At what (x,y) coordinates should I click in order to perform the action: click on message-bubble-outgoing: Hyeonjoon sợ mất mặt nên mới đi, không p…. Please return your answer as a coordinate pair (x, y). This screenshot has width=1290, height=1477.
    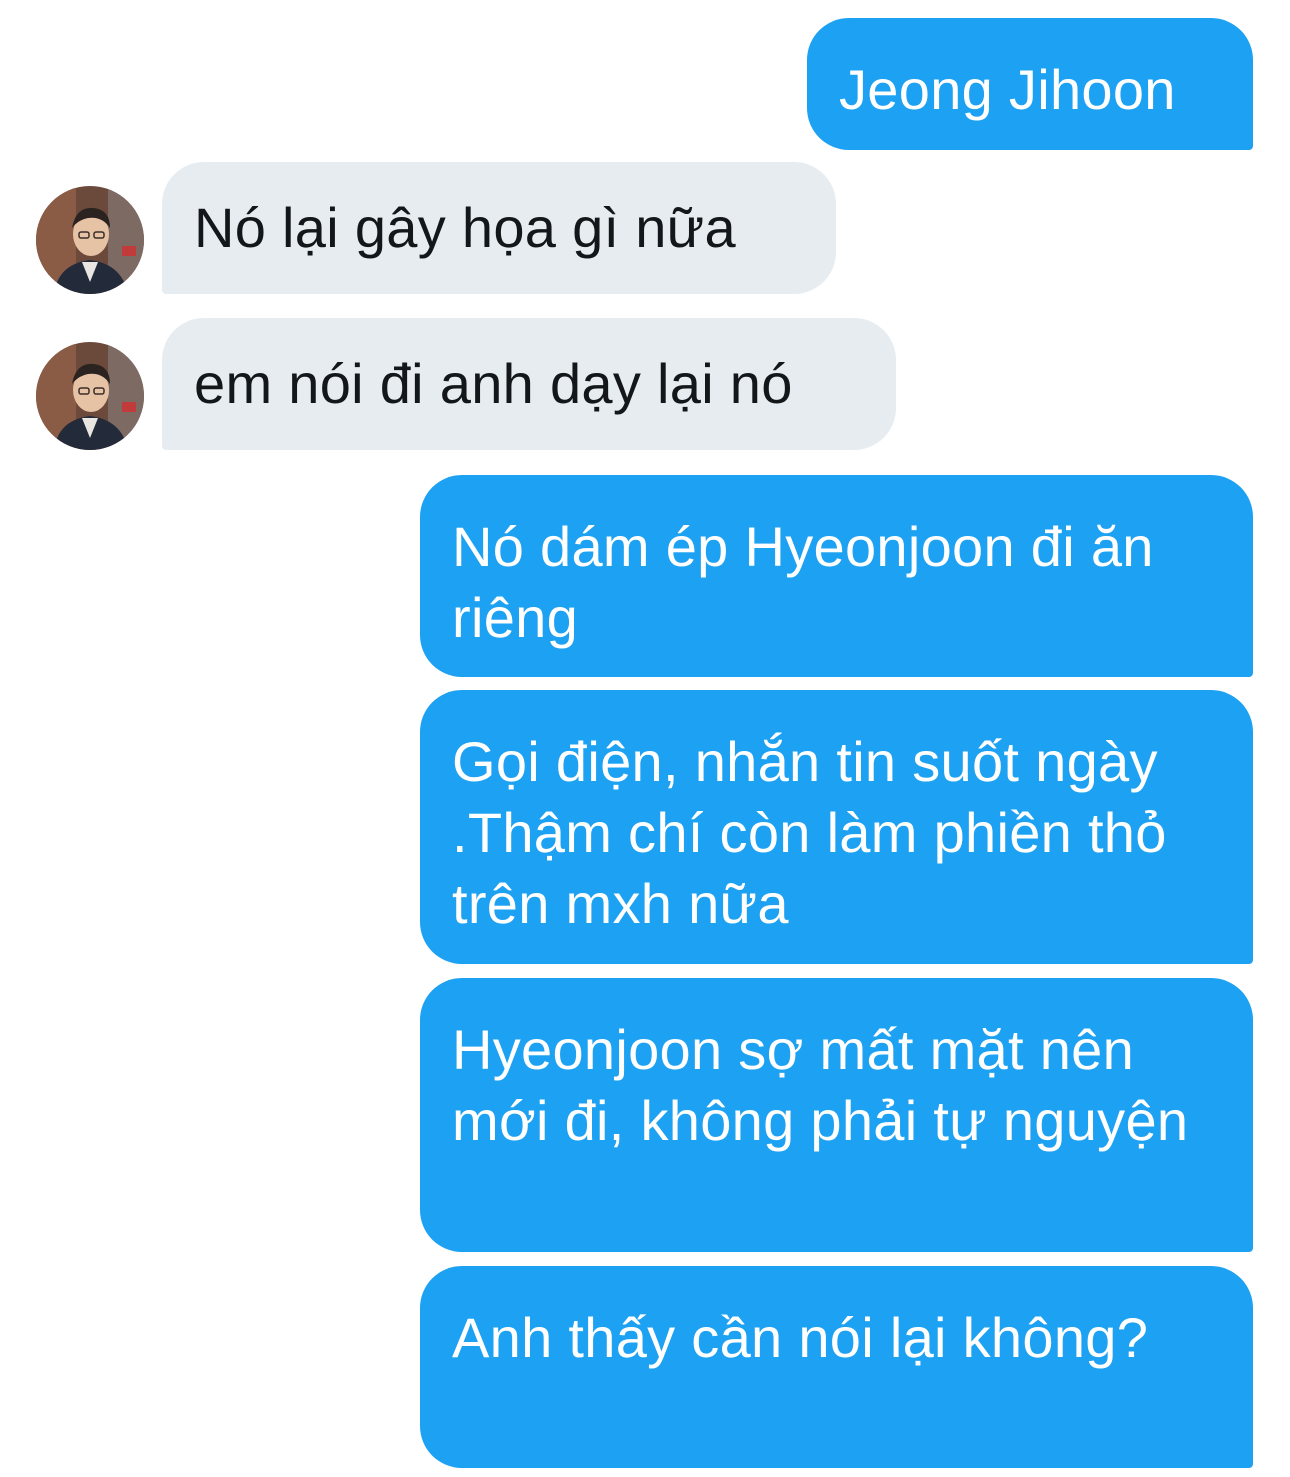
    Looking at the image, I should click on (836, 1115).